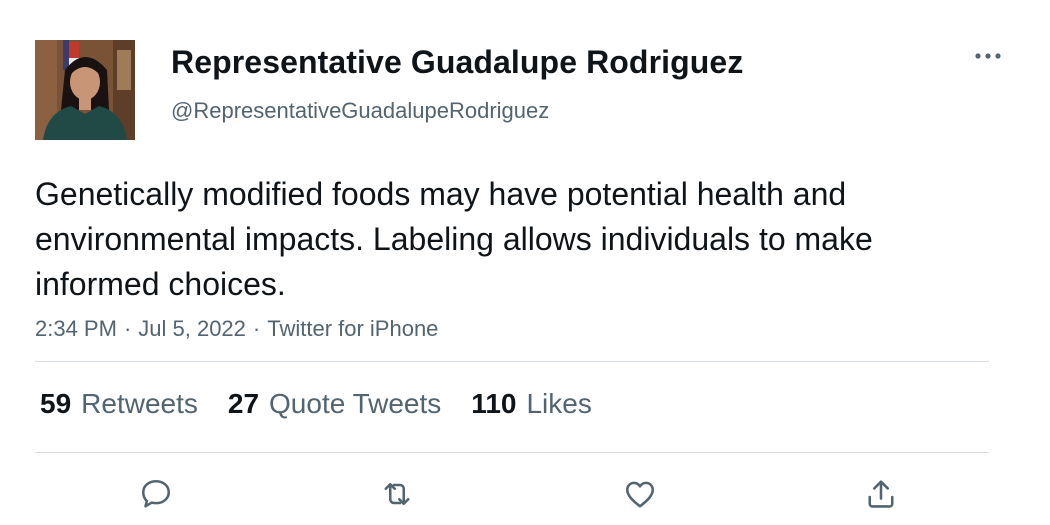 This screenshot has height=525, width=1050. What do you see at coordinates (139, 403) in the screenshot?
I see `retweets-label: Retweets` at bounding box center [139, 403].